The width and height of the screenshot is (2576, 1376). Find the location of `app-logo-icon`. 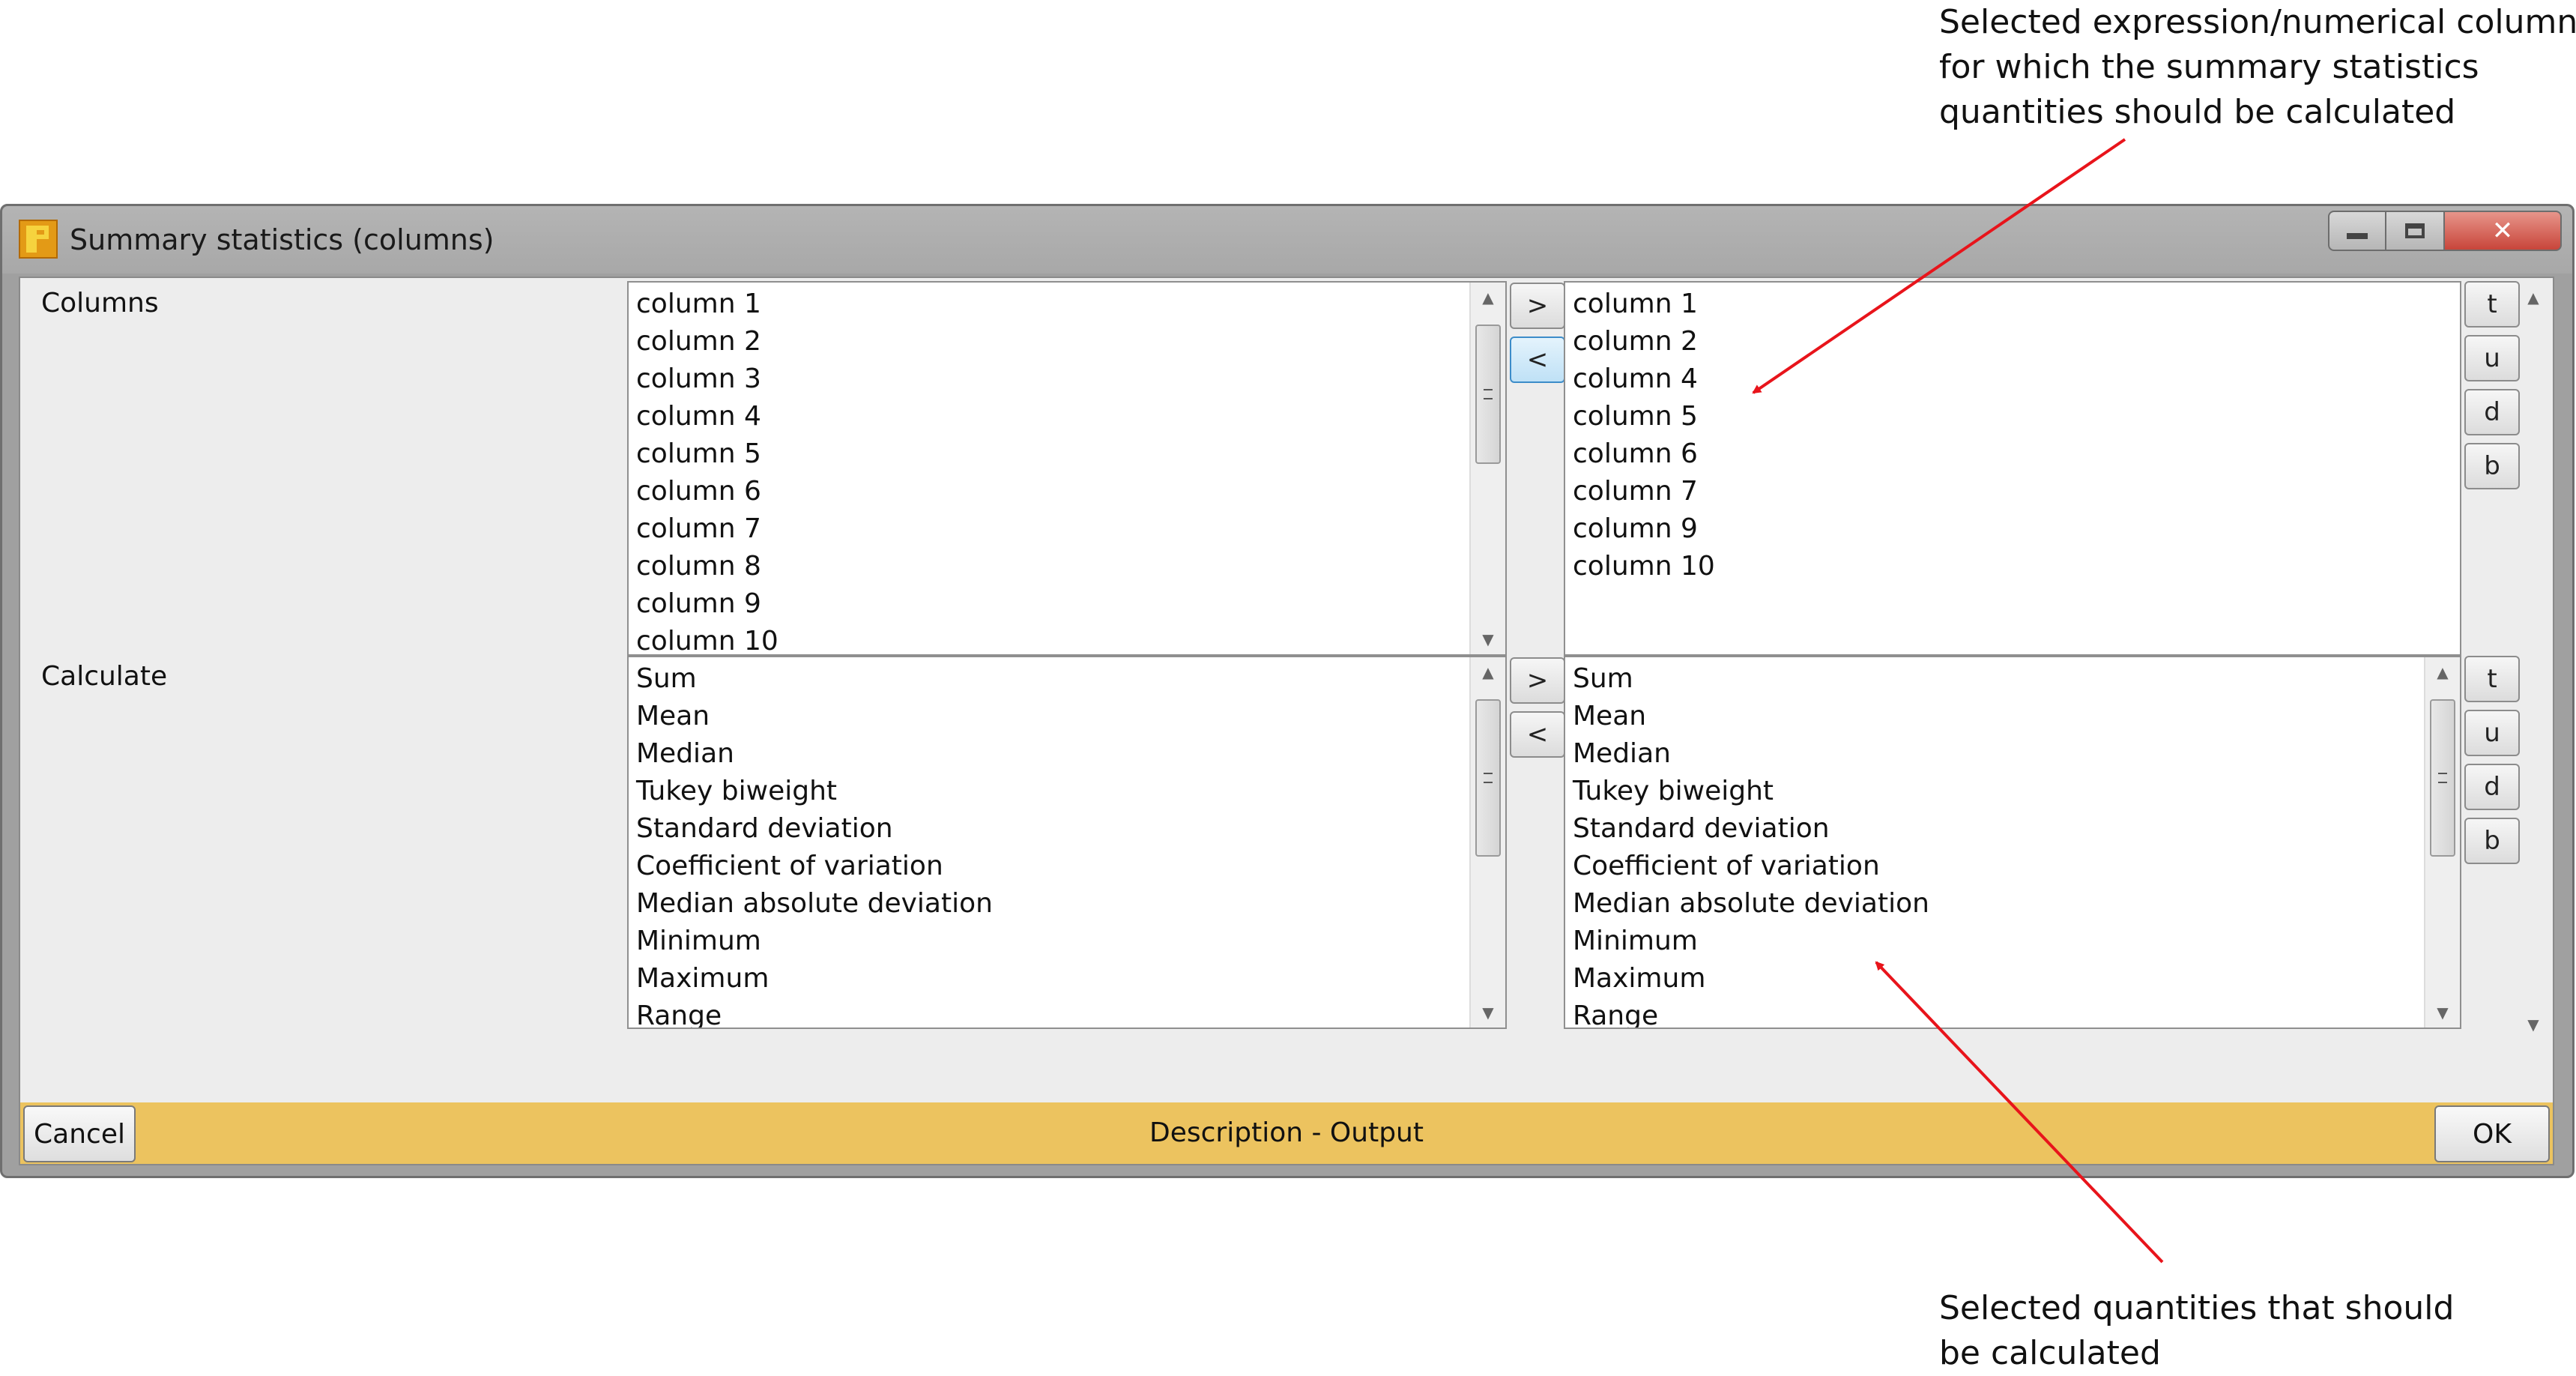

app-logo-icon is located at coordinates (38, 239).